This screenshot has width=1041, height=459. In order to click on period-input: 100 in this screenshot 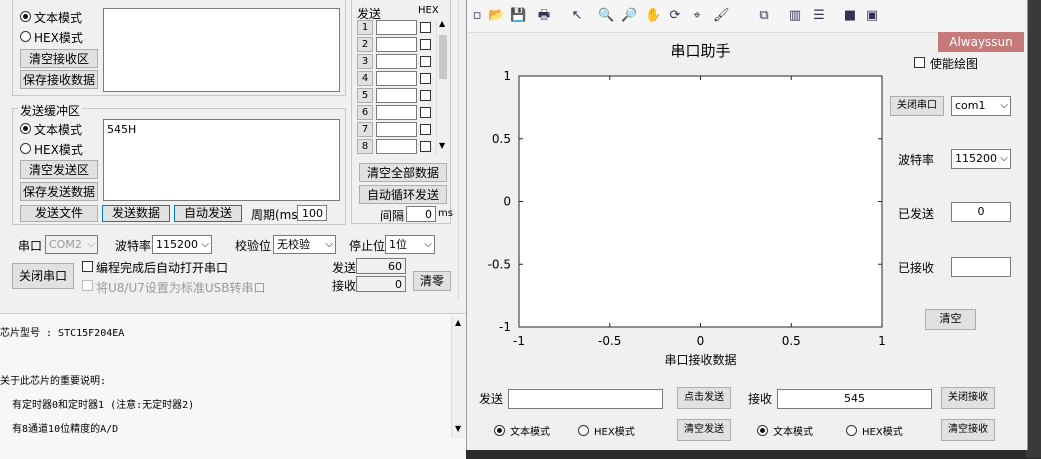, I will do `click(312, 213)`.